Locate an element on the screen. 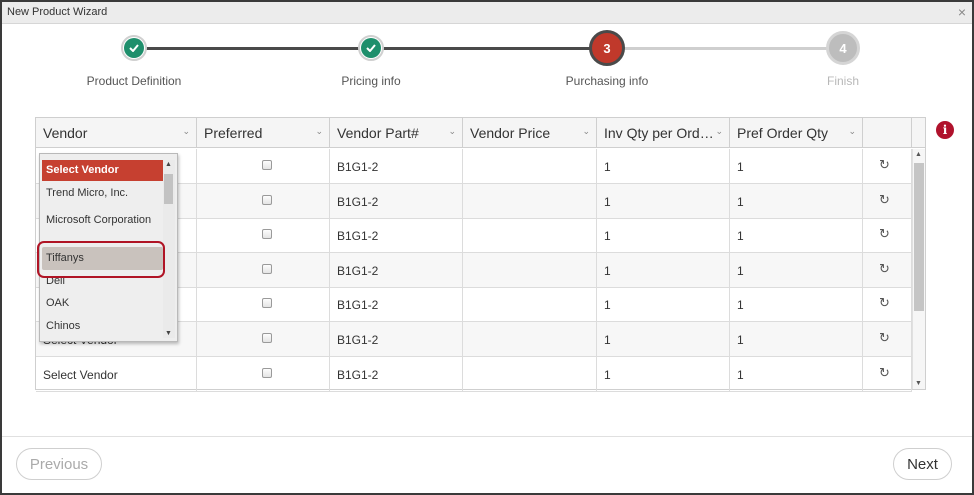 The height and width of the screenshot is (495, 974). dropdown-option-select-vendor: Select Vendor is located at coordinates (102, 170).